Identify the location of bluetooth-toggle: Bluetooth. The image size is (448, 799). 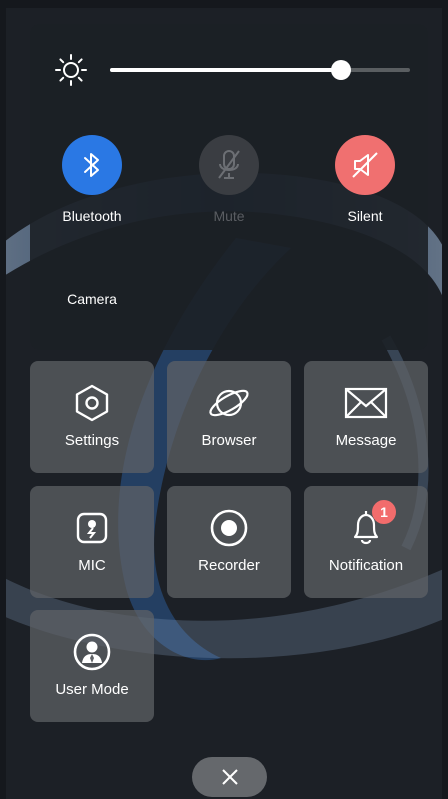
(92, 179).